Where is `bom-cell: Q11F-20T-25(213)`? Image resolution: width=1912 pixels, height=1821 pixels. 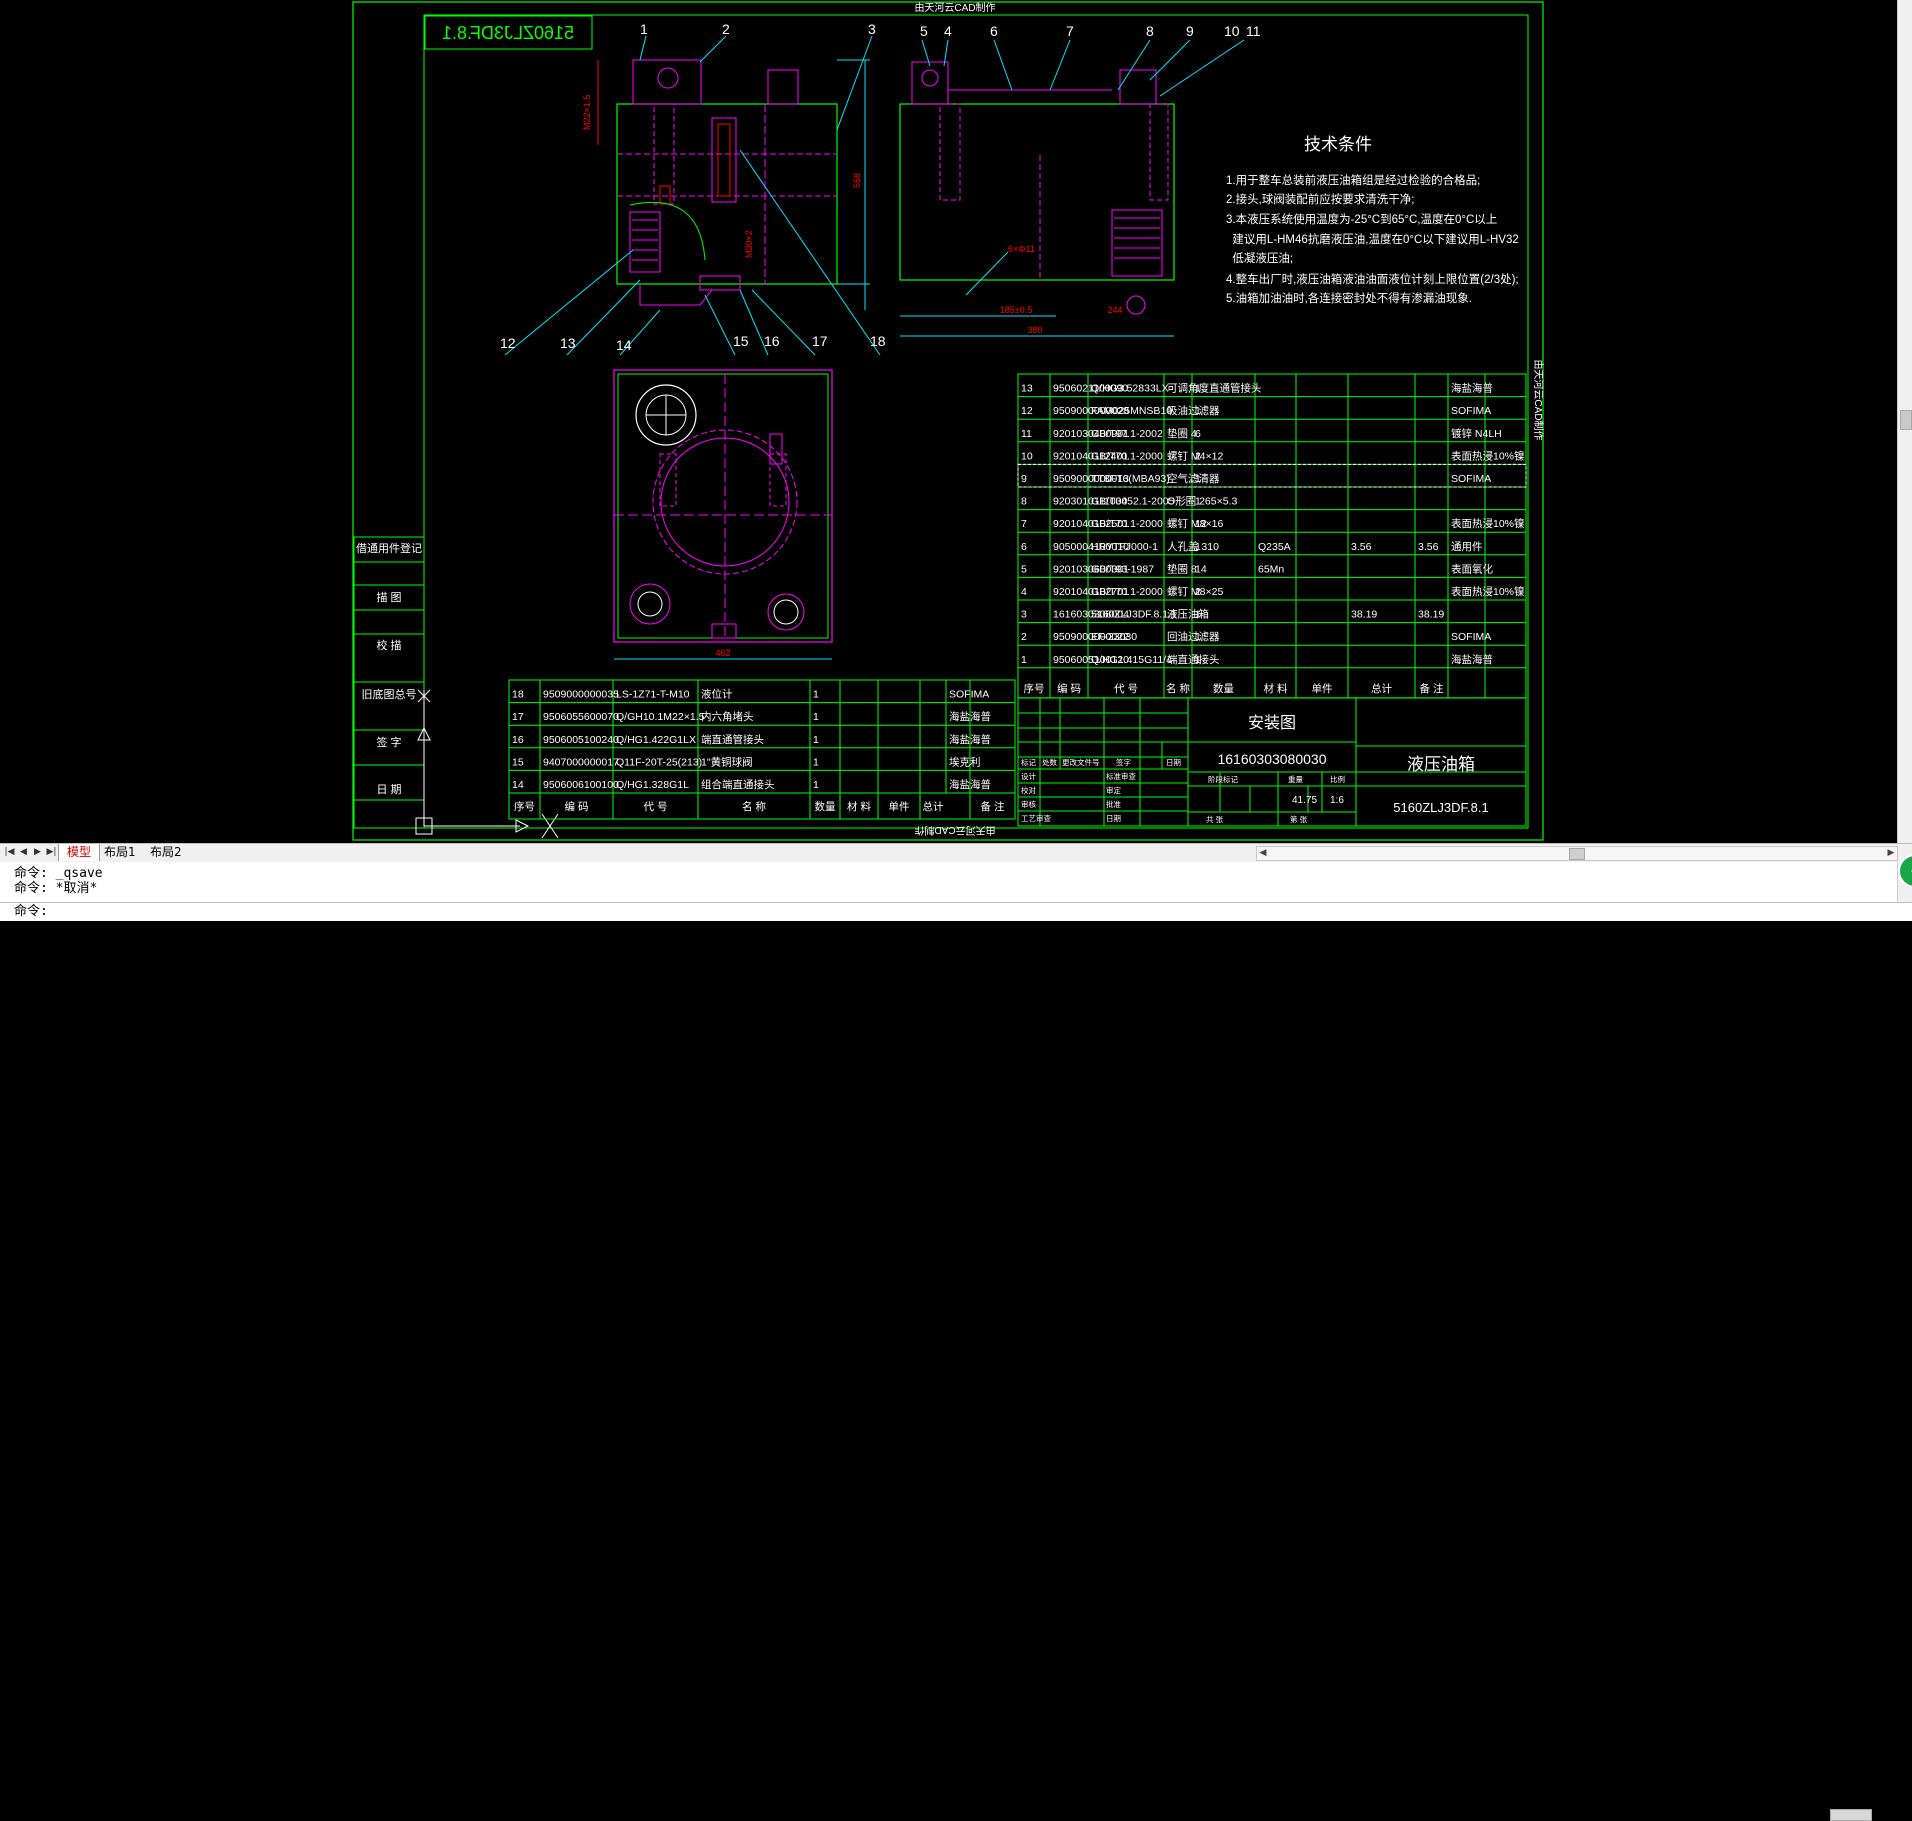 bom-cell: Q11F-20T-25(213) is located at coordinates (659, 762).